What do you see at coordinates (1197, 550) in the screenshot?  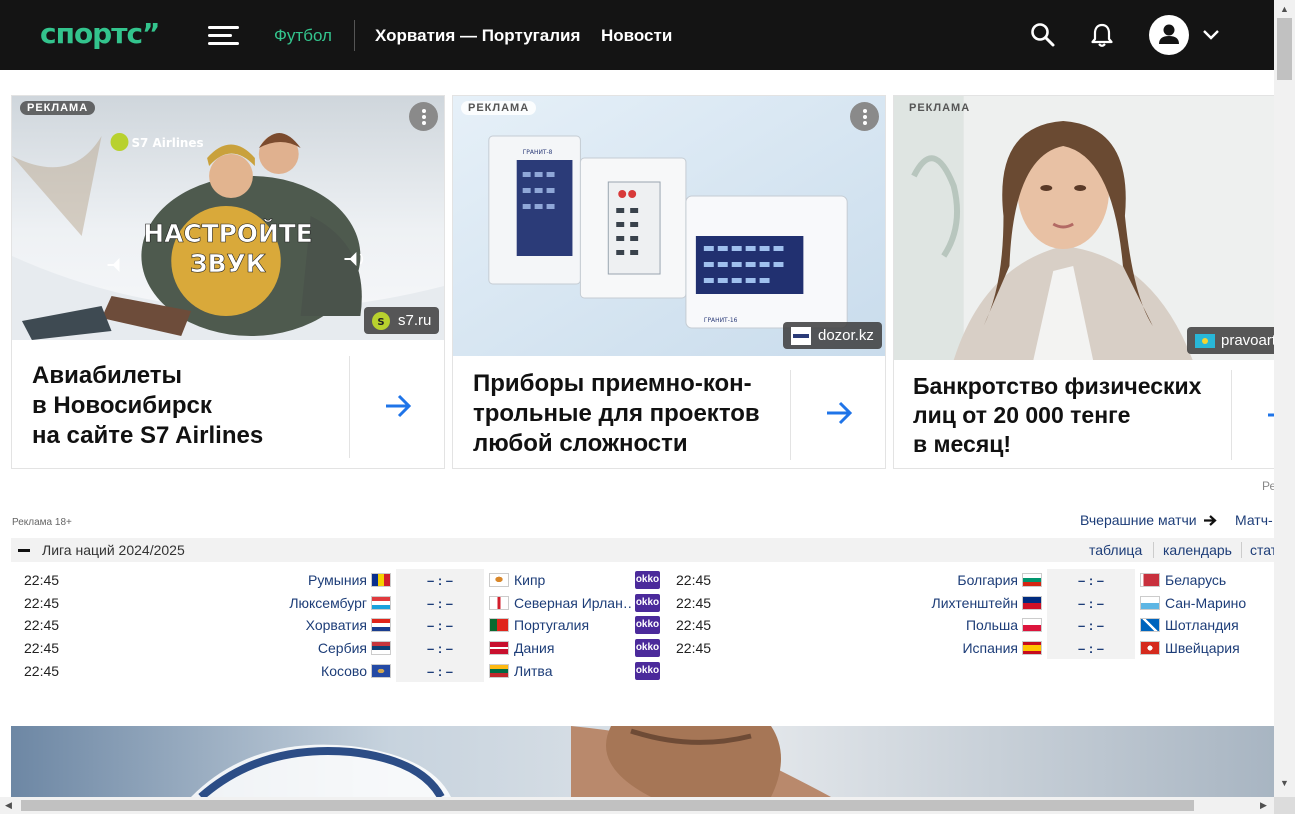 I see `league-calendar-link: календарь` at bounding box center [1197, 550].